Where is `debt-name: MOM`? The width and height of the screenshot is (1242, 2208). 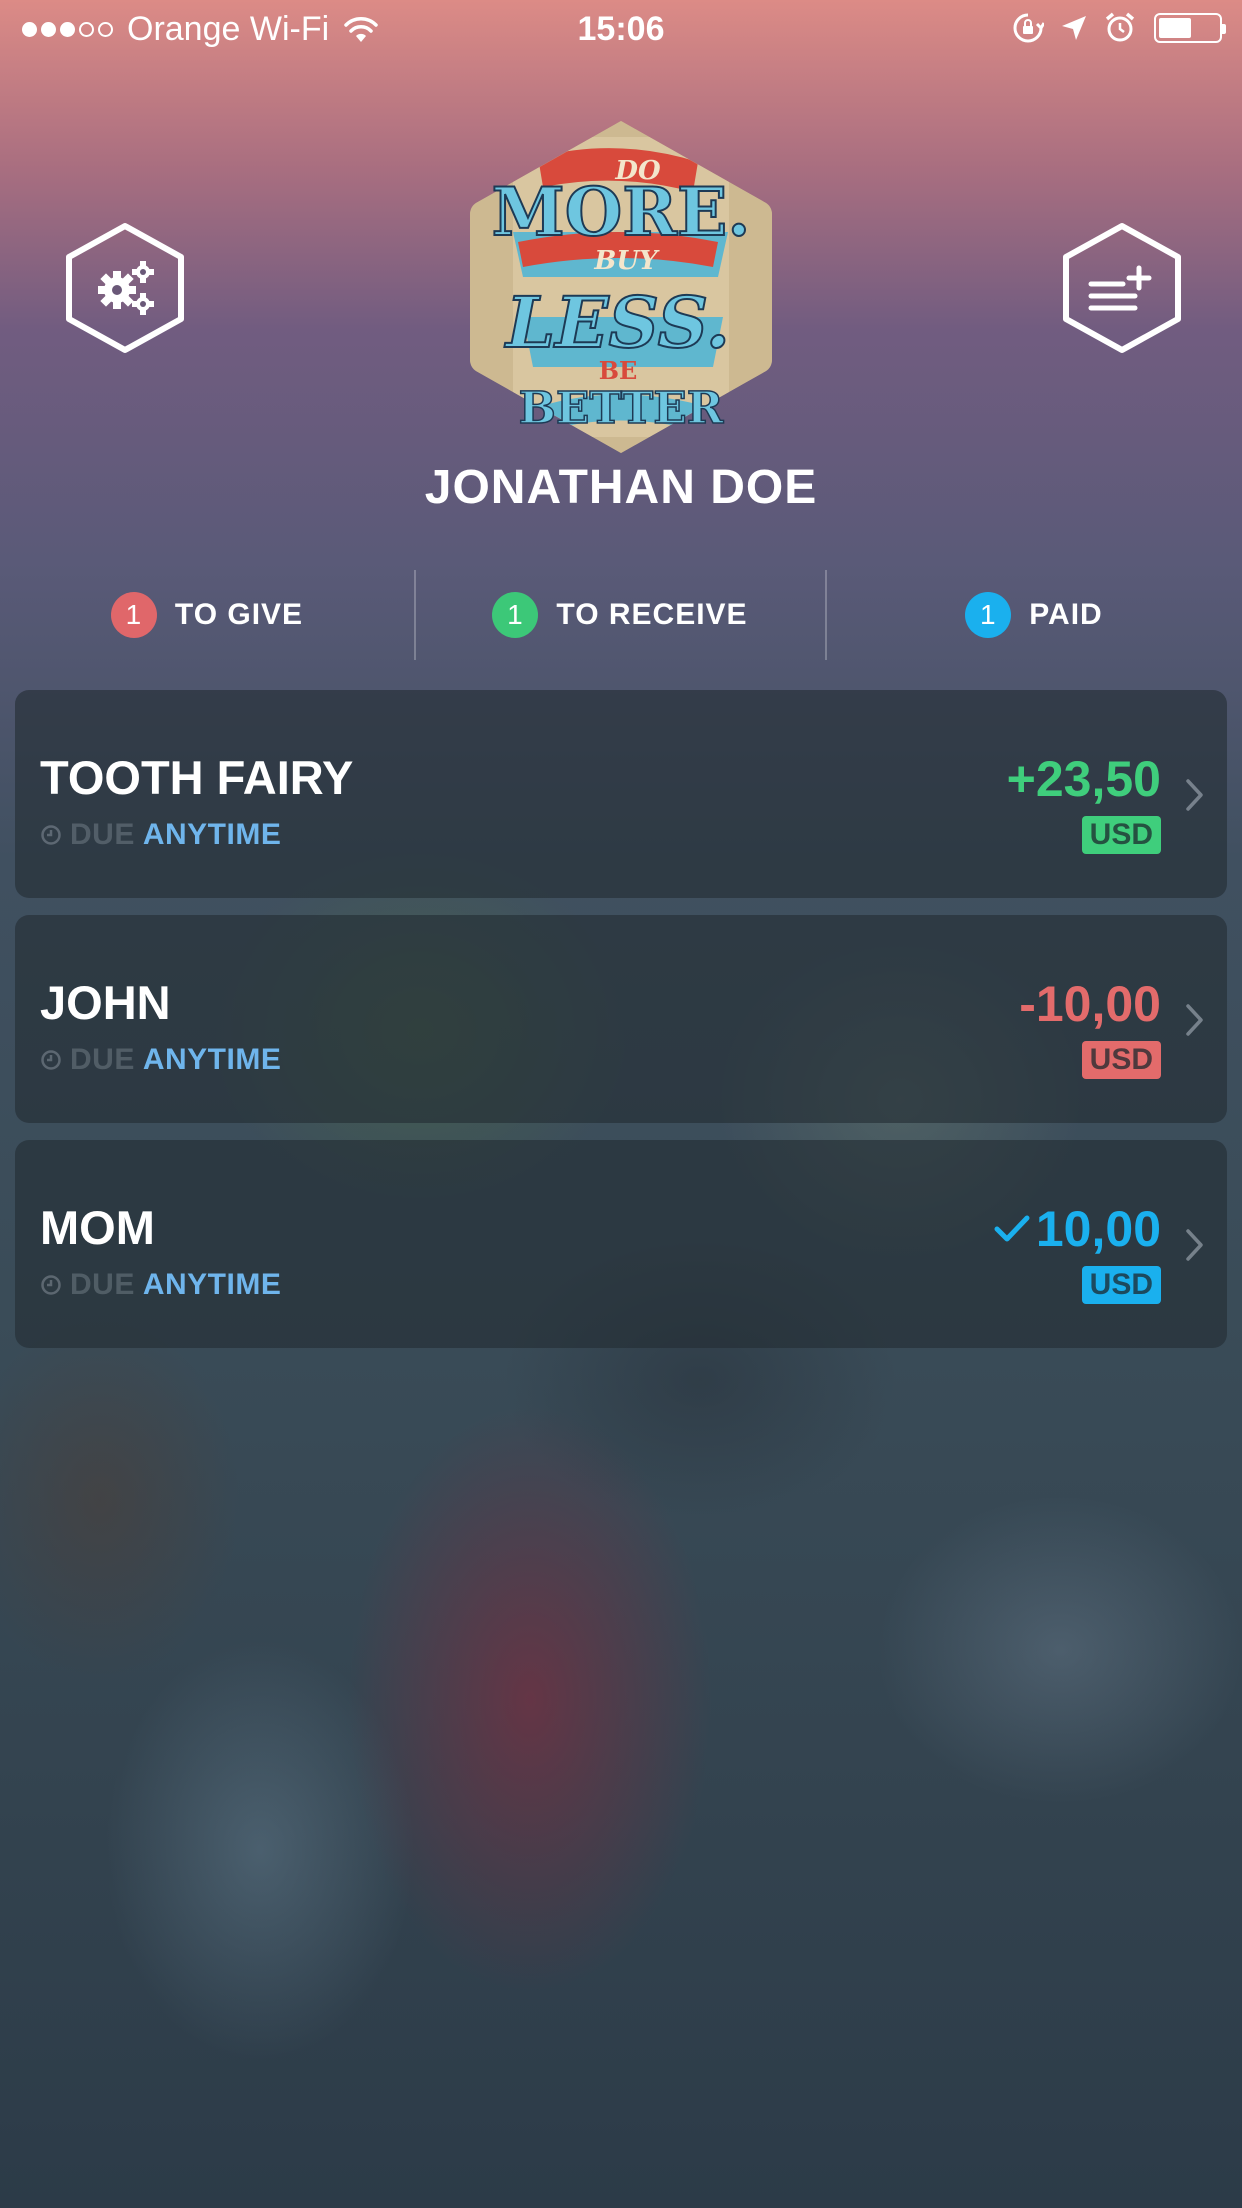
debt-name: MOM is located at coordinates (97, 1227).